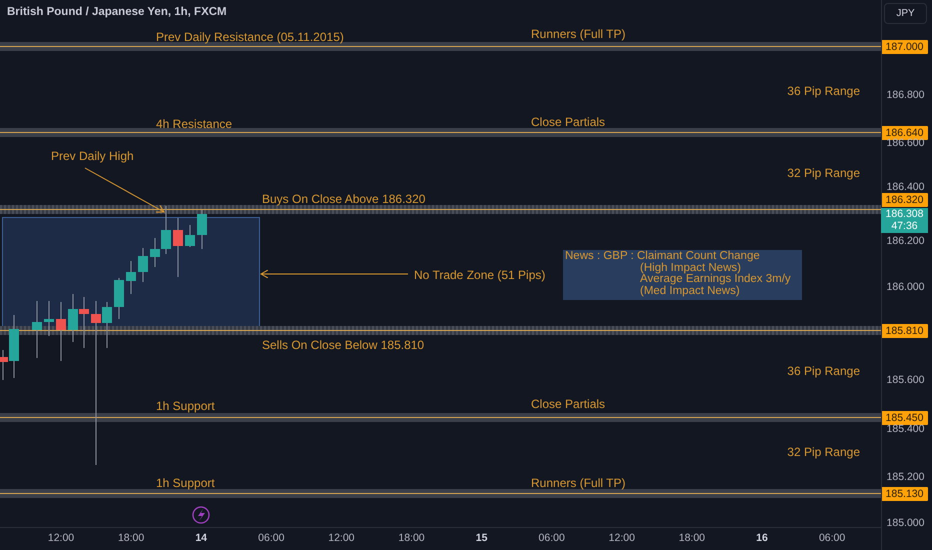 The height and width of the screenshot is (550, 932). Describe the element at coordinates (906, 287) in the screenshot. I see `price-axis-label: 186.000` at that location.